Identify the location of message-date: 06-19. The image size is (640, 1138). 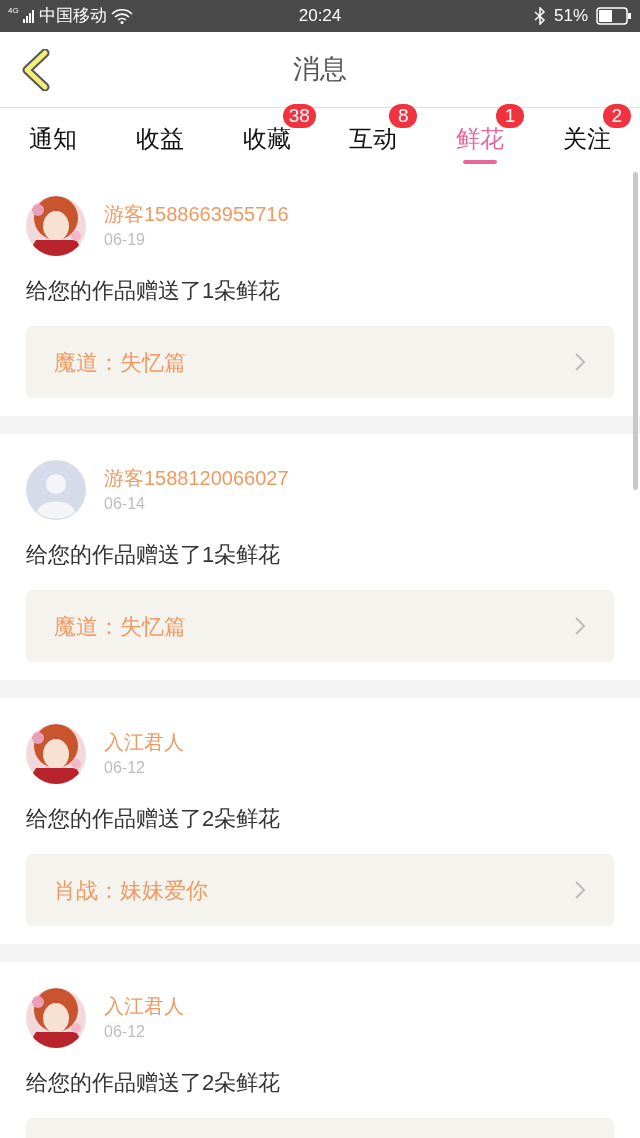
(125, 240).